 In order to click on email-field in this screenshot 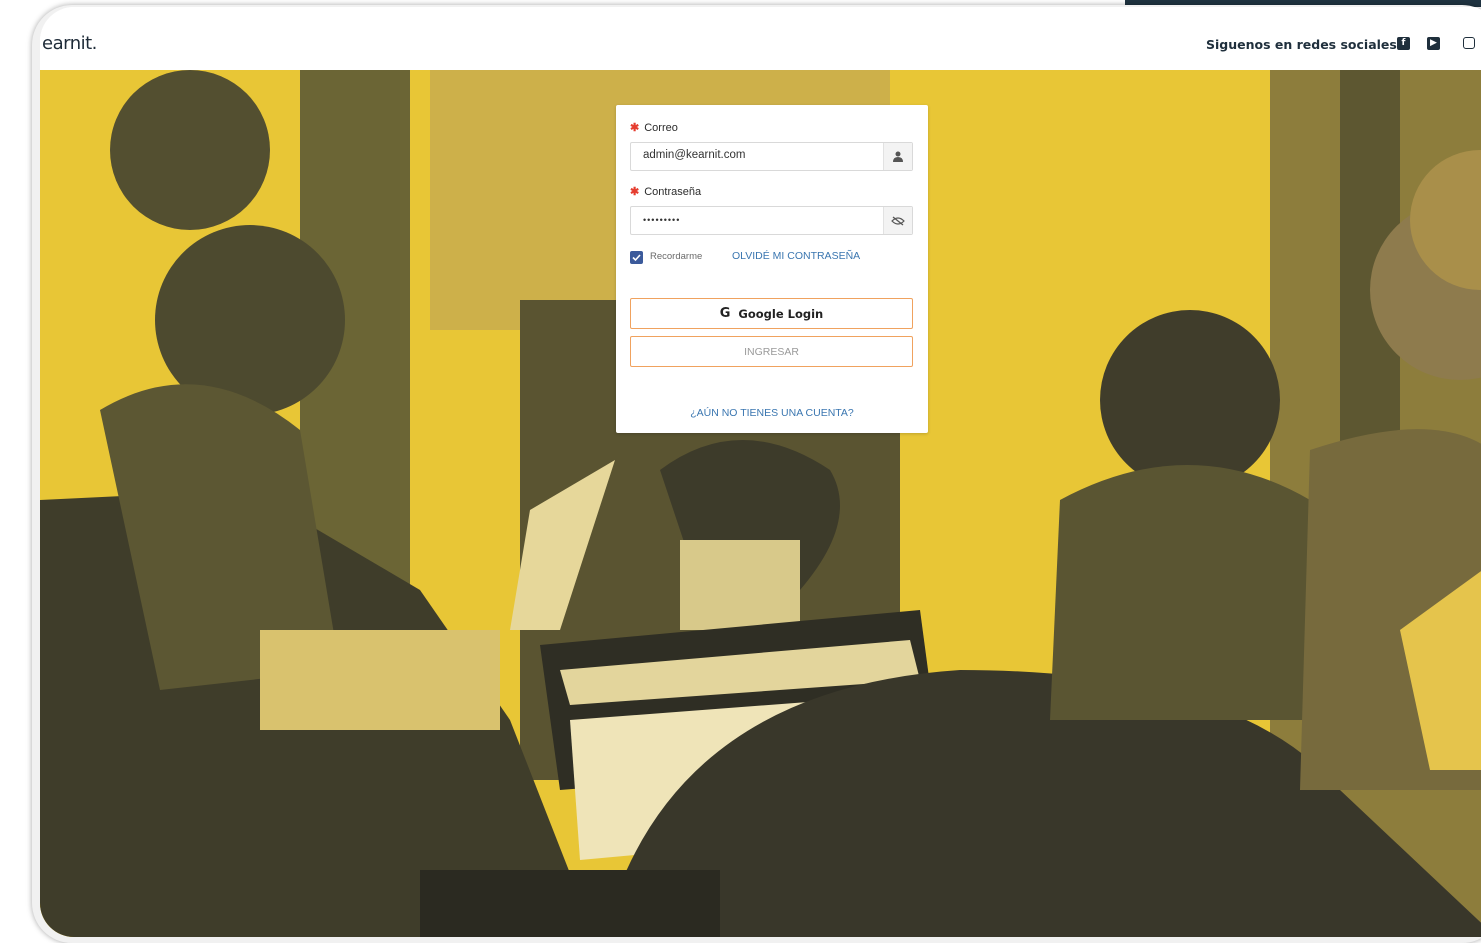, I will do `click(771, 156)`.